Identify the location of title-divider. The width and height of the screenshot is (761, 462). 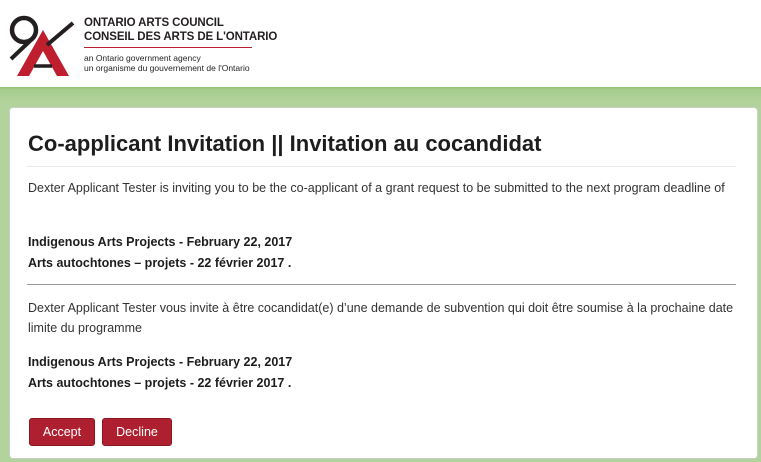
(381, 166).